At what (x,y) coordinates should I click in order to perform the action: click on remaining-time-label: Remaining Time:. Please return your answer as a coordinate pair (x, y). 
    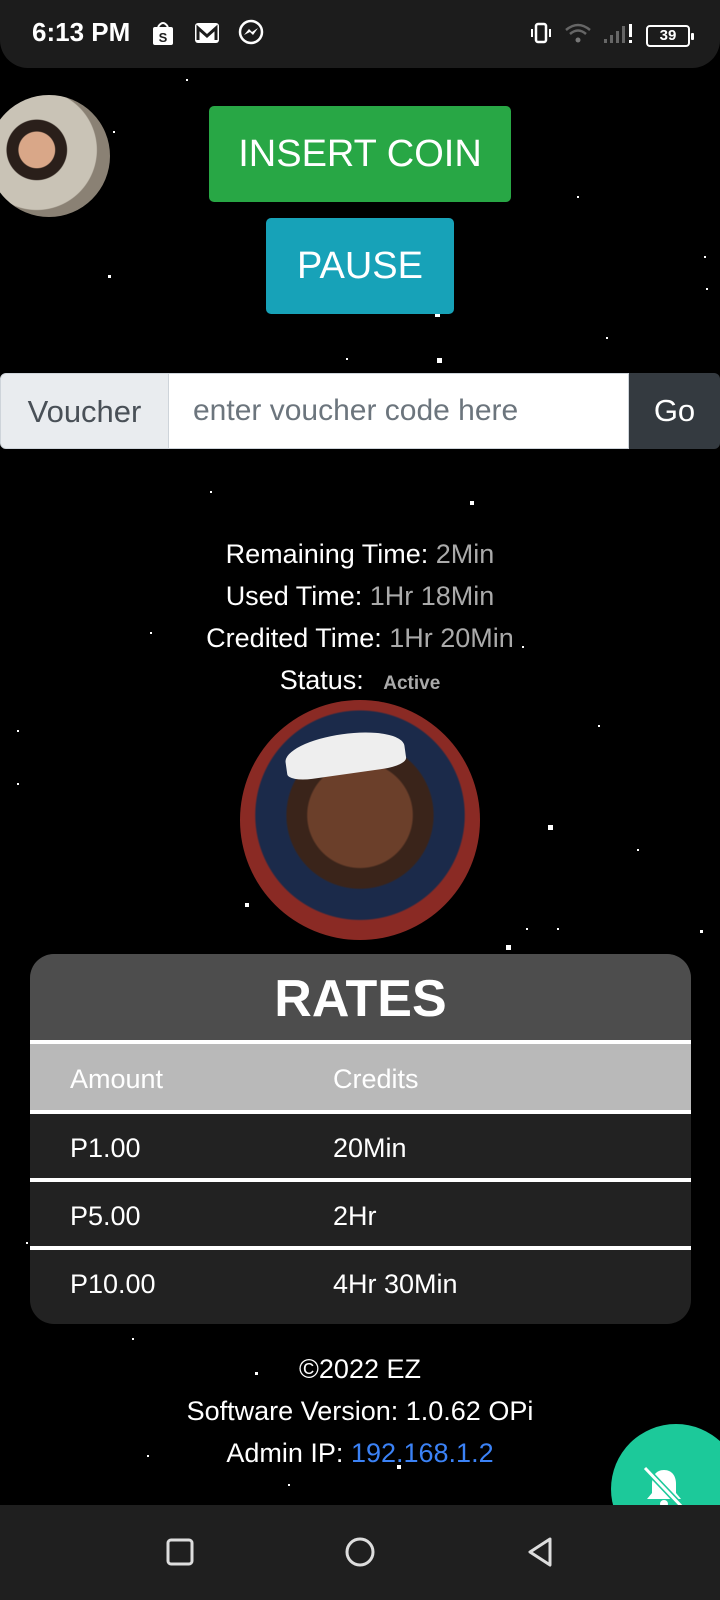
    Looking at the image, I should click on (327, 554).